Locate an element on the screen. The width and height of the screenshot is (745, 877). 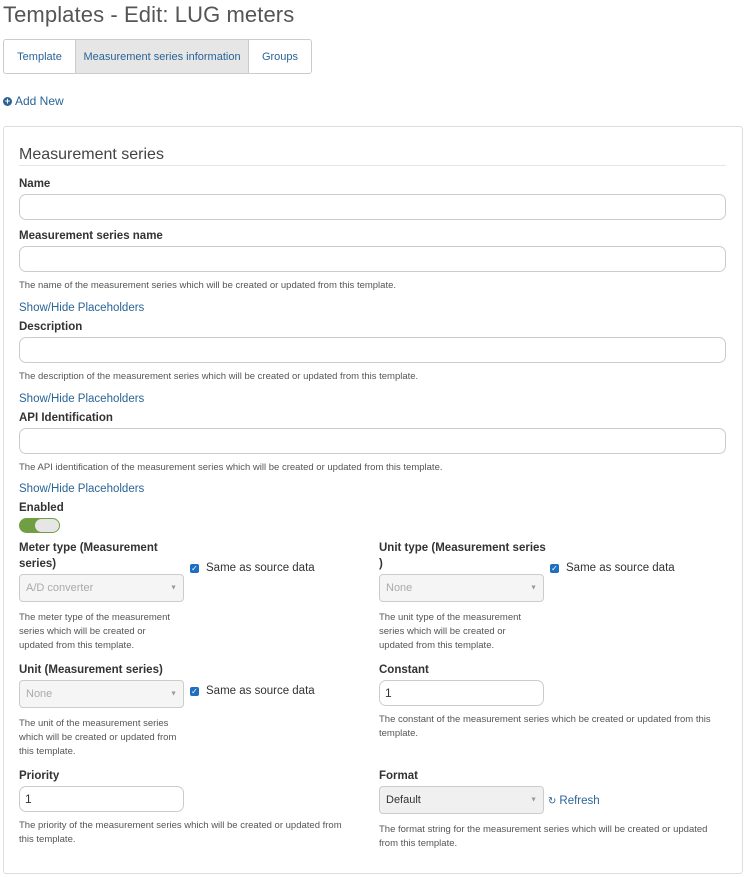
unit-same-as-source: ✓ Same as source data is located at coordinates (252, 691).